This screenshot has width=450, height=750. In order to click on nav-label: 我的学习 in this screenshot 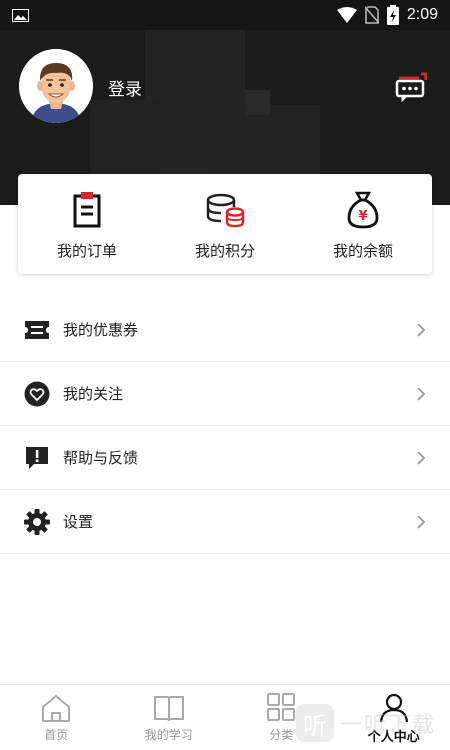, I will do `click(168, 735)`.